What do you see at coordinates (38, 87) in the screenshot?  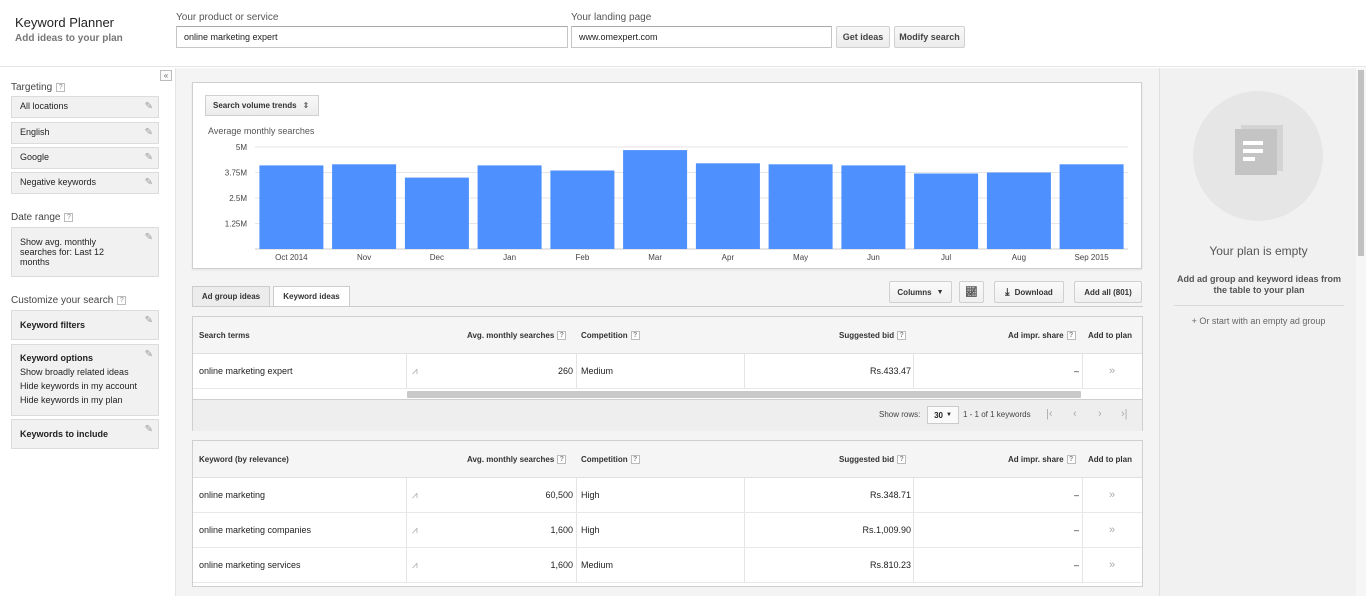 I see `targeting-label: Targeting ?` at bounding box center [38, 87].